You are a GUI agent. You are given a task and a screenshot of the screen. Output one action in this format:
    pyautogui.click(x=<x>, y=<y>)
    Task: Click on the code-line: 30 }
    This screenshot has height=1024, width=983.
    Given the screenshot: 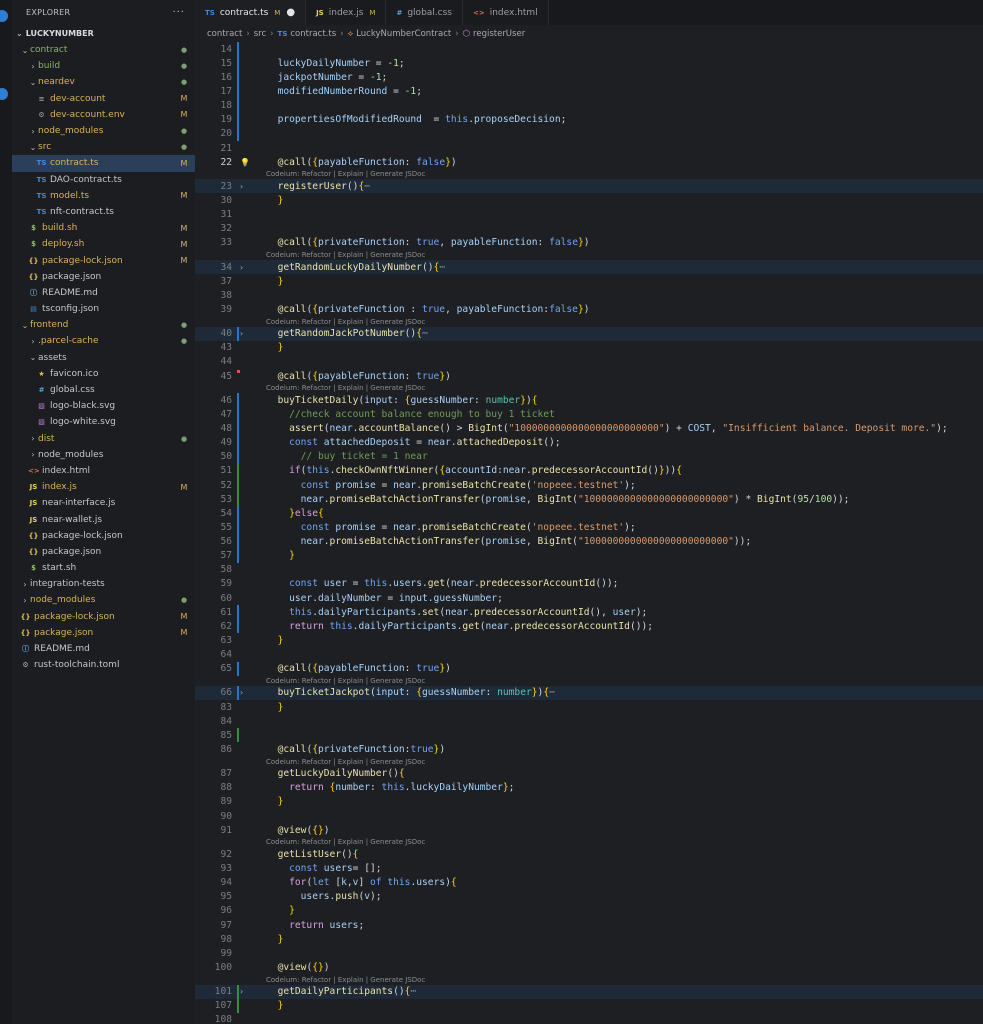 What is the action you would take?
    pyautogui.click(x=589, y=200)
    